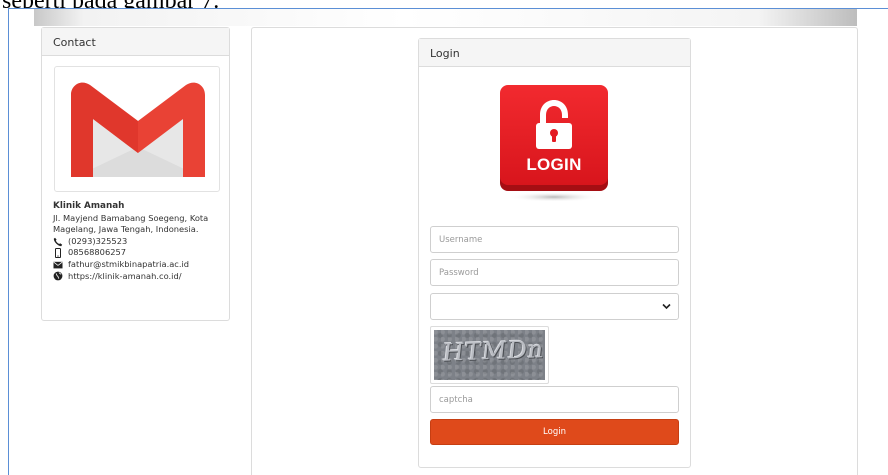  Describe the element at coordinates (58, 276) in the screenshot. I see `globe-icon` at that location.